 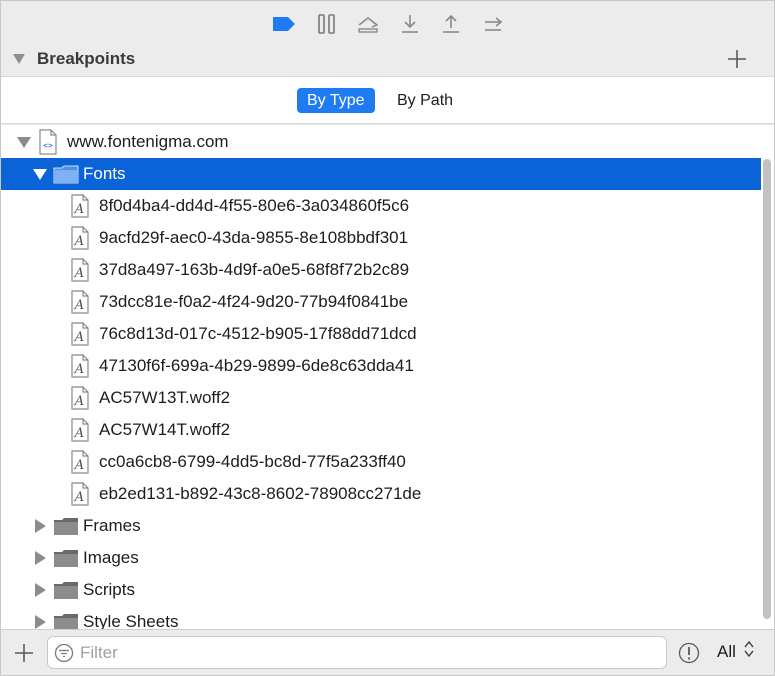 I want to click on font-resource-row: Aeb2ed131-b892-43c8-8602-78908cc271de, so click(x=381, y=494).